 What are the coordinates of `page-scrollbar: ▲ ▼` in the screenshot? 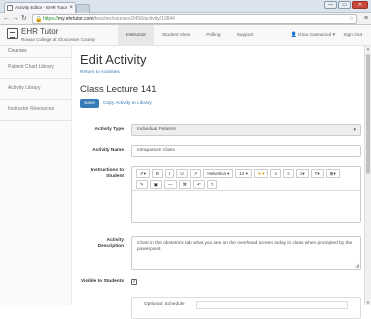 It's located at (367, 175).